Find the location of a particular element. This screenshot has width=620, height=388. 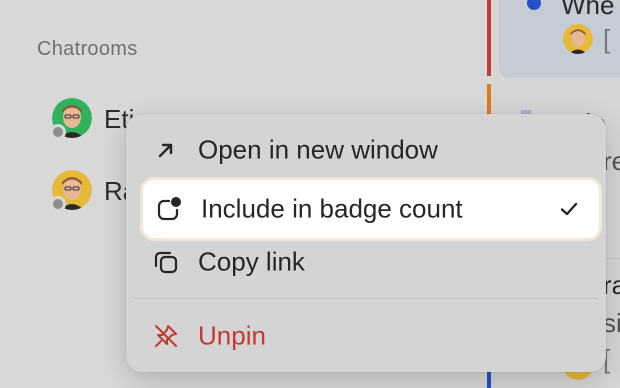

avatar is located at coordinates (578, 39).